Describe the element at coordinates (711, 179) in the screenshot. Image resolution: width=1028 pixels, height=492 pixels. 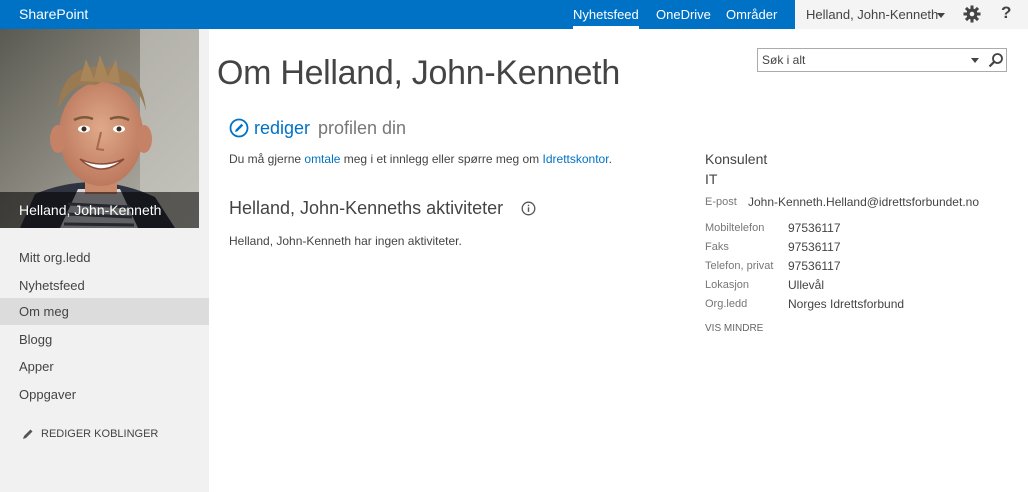
I see `department: IT` at that location.